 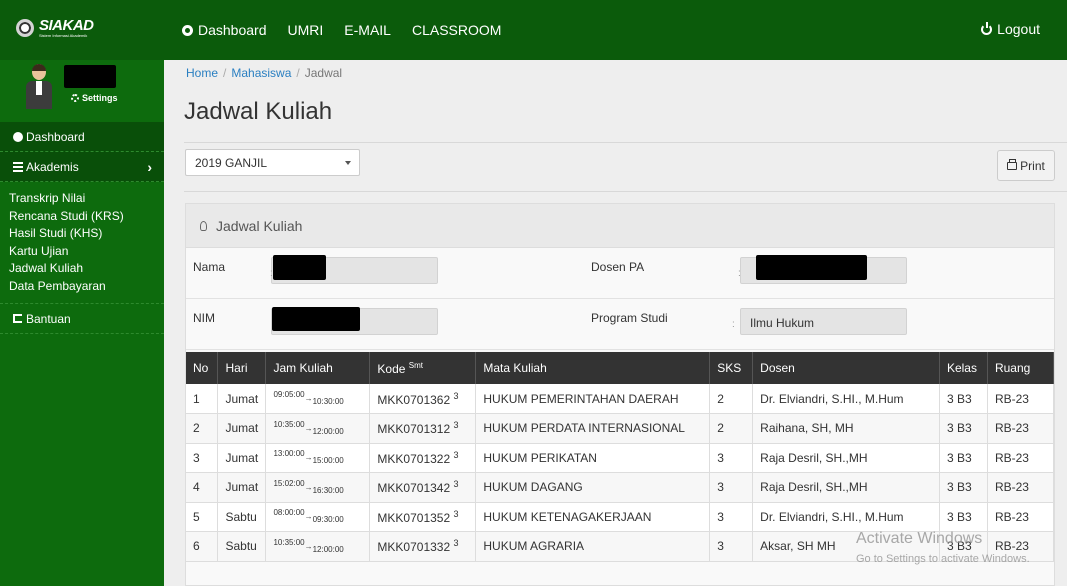 What do you see at coordinates (593, 546) in the screenshot?
I see `cell-mata-kuliah: HUKUM AGRARIA` at bounding box center [593, 546].